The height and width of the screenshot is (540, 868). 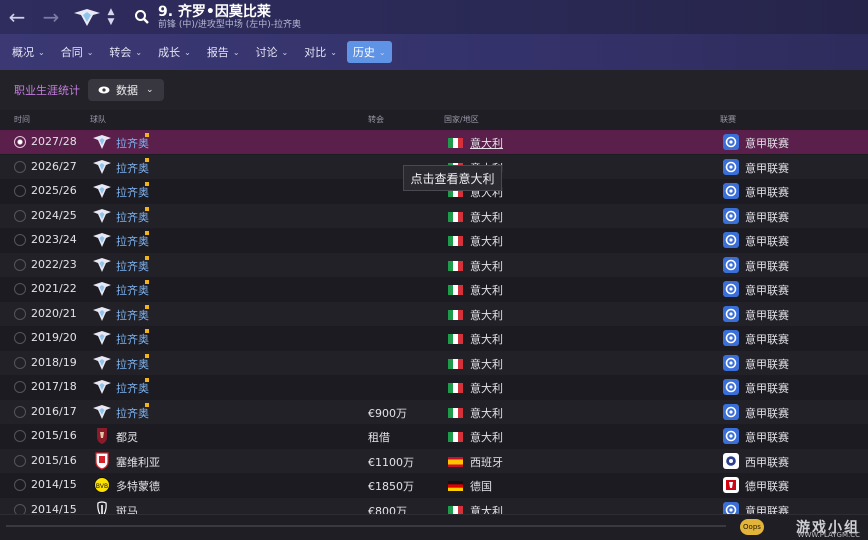 What do you see at coordinates (434, 313) in the screenshot?
I see `table-row: 2020/21 拉齐奥 意大利 意甲联赛` at bounding box center [434, 313].